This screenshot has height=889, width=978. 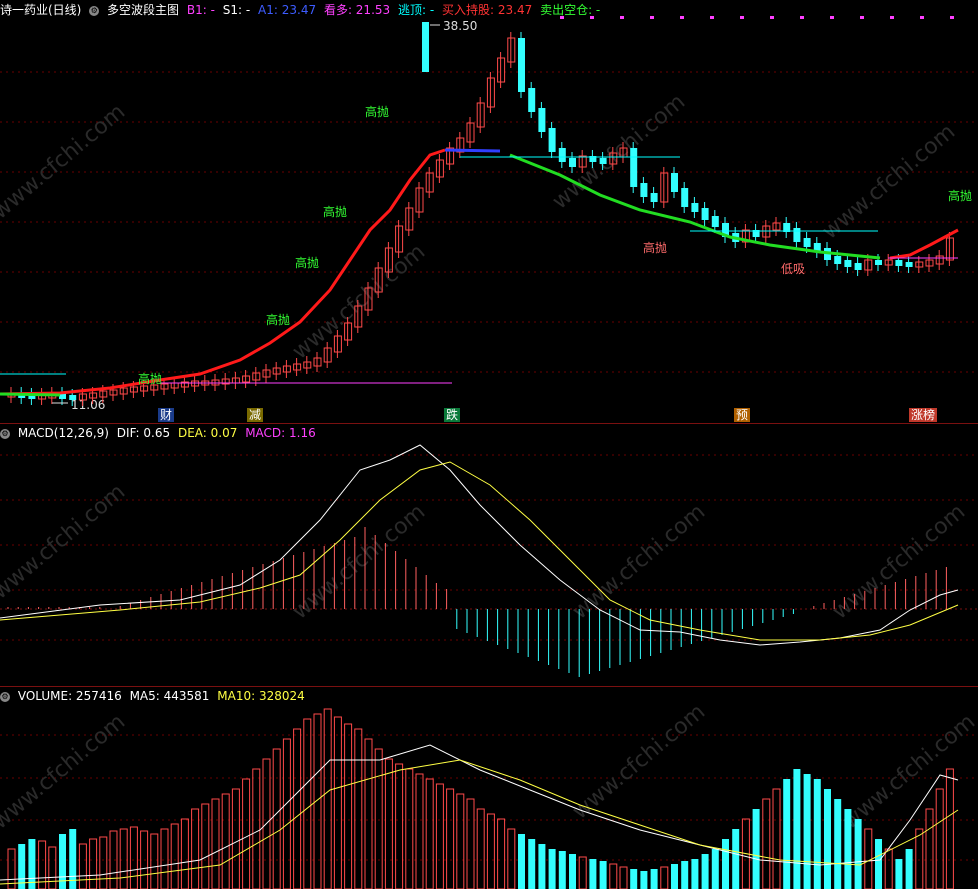 What do you see at coordinates (472, 150) in the screenshot?
I see `ma-line-flat` at bounding box center [472, 150].